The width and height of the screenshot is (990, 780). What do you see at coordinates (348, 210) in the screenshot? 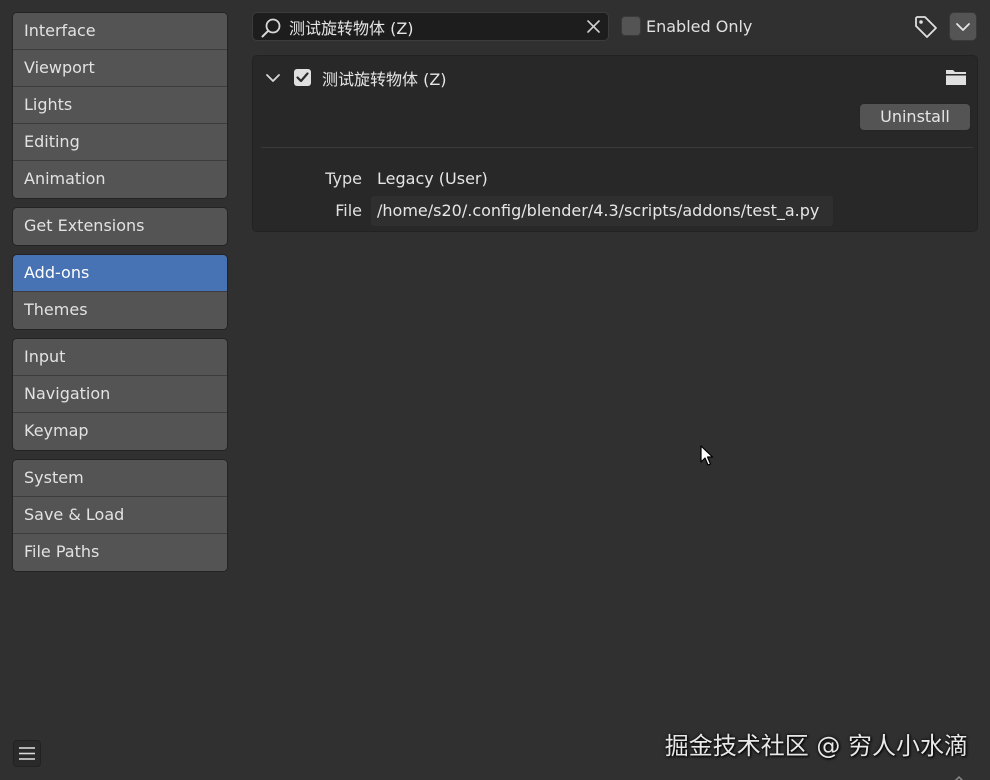
I see `file-label: File` at bounding box center [348, 210].